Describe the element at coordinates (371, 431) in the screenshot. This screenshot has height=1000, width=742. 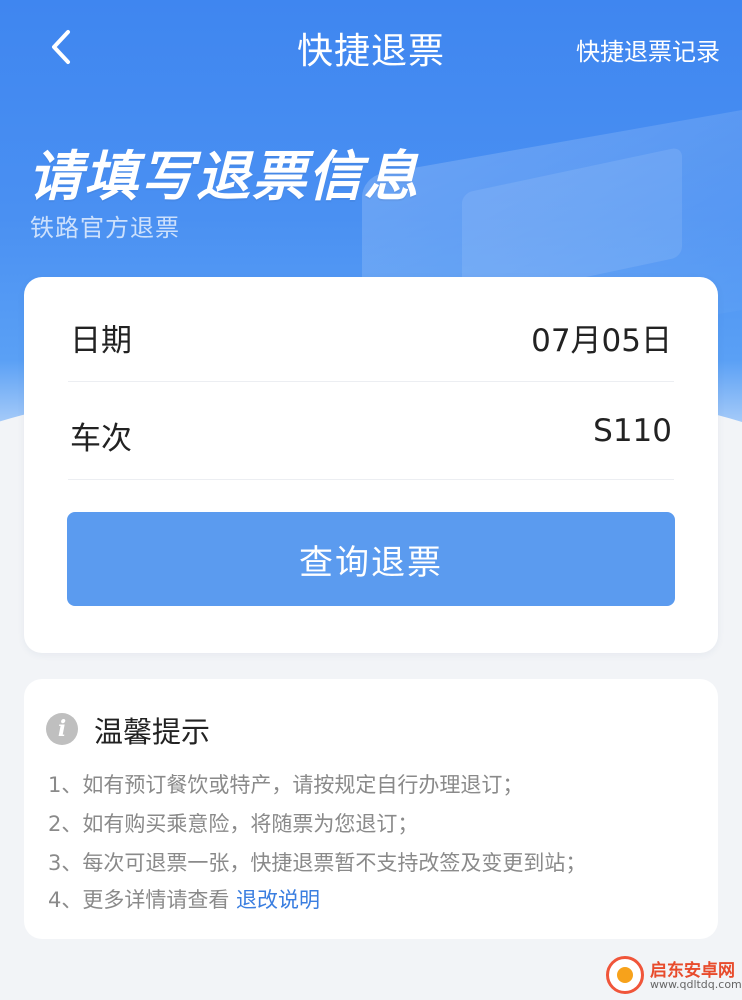
I see `train-number-row: 车次 S110` at that location.